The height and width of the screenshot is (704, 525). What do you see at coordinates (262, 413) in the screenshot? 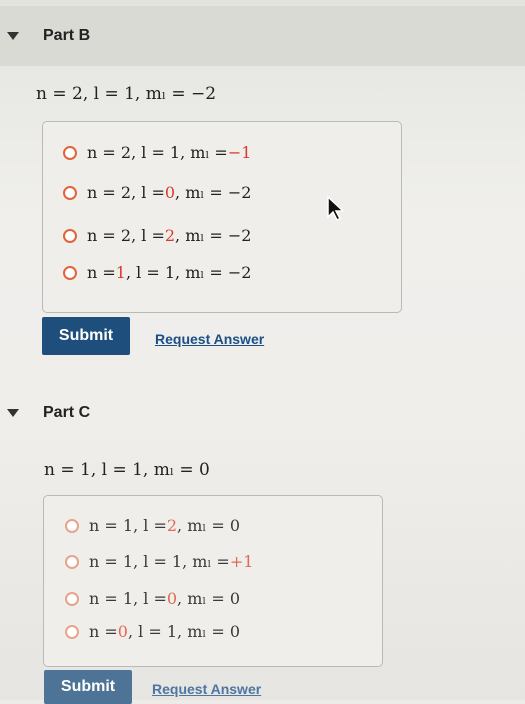
I see `part-c-header: Part C` at bounding box center [262, 413].